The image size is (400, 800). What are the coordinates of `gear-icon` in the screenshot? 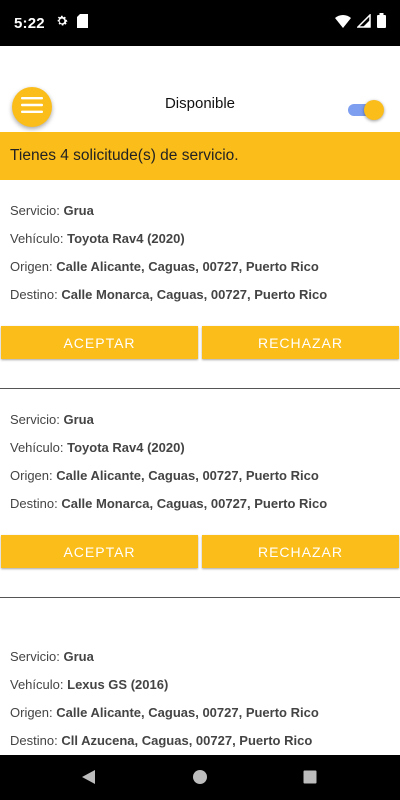 It's located at (62, 23).